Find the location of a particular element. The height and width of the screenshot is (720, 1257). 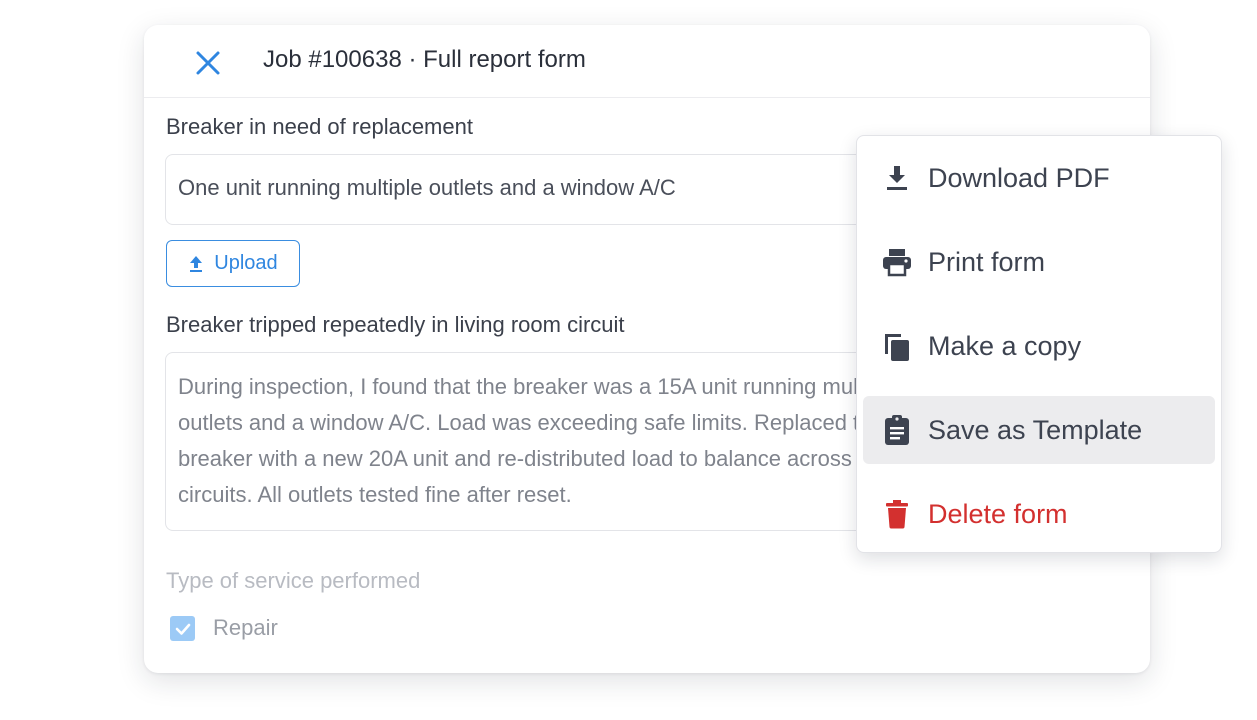

repair-checkbox-label: Repair is located at coordinates (245, 627).